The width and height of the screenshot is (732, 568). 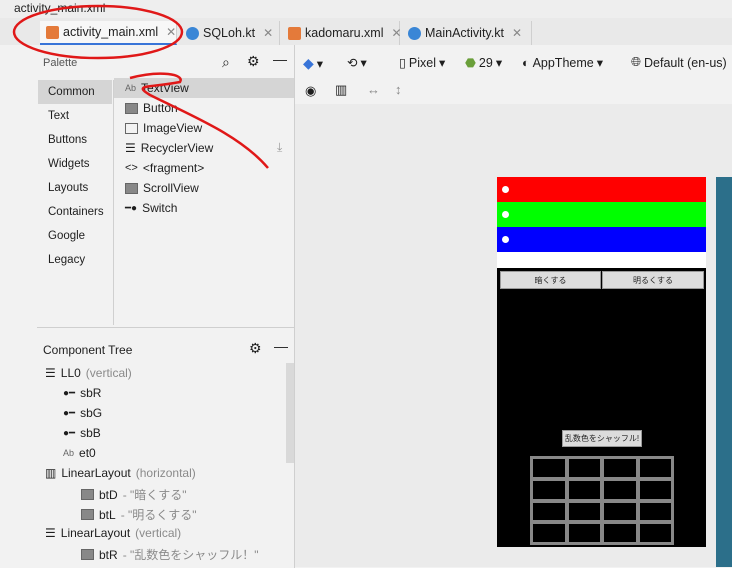 What do you see at coordinates (98, 32) in the screenshot?
I see `annotation-ellipse` at bounding box center [98, 32].